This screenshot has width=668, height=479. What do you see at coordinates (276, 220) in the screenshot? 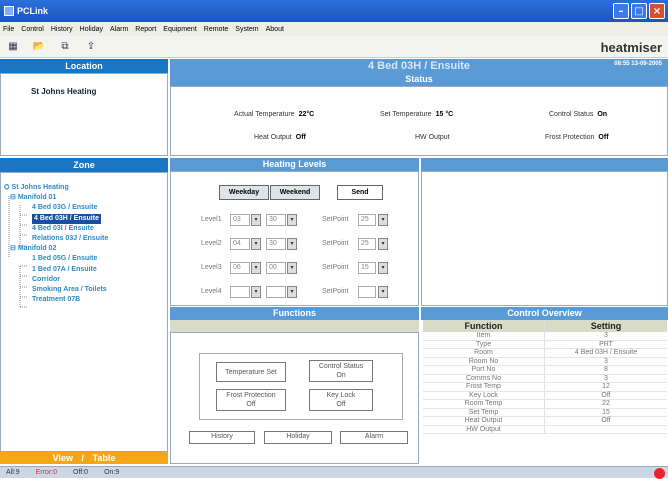
I see `level1-minute: 30` at bounding box center [276, 220].